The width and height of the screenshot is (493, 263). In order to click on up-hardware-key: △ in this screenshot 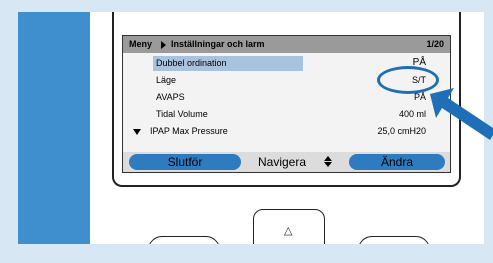, I will do `click(289, 226)`.